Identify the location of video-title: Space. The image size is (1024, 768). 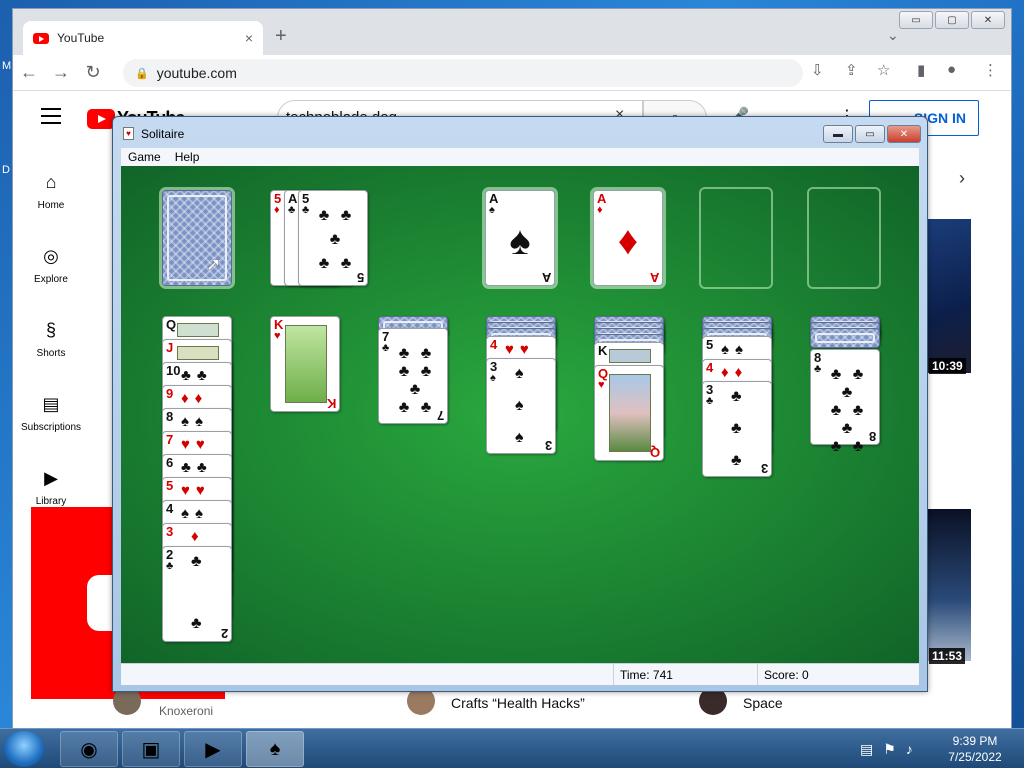
(763, 703).